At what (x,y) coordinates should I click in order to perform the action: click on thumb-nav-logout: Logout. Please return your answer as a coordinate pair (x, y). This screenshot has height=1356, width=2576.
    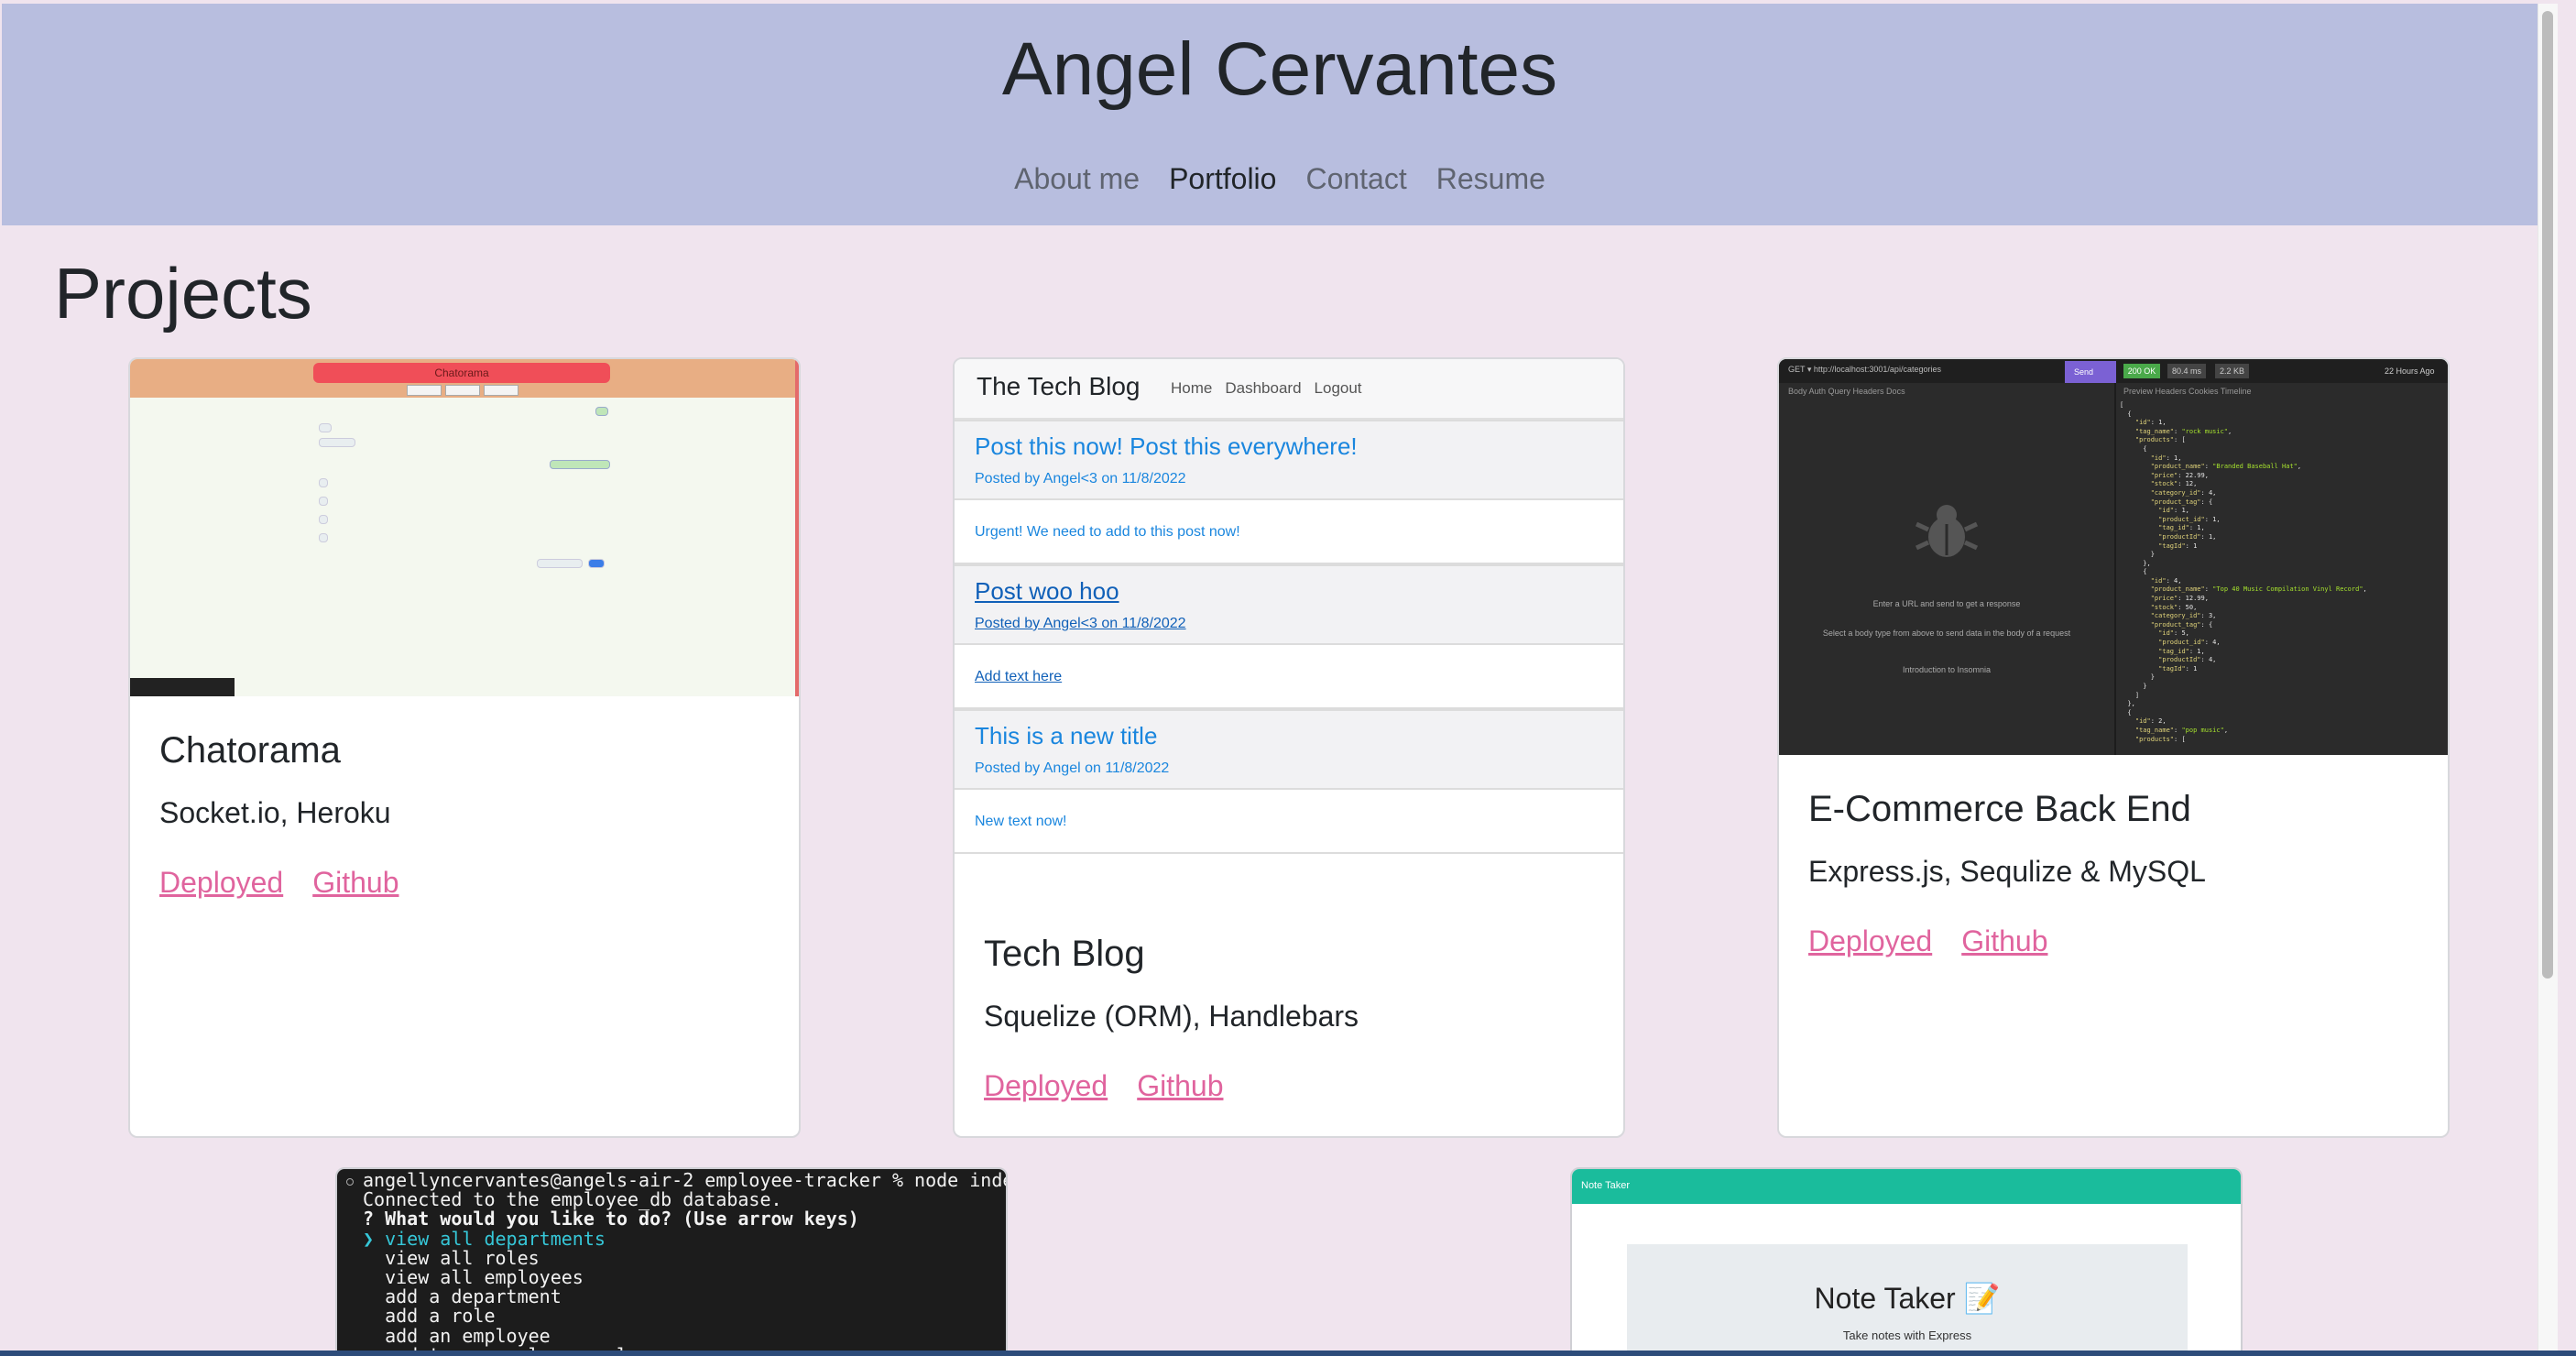
    Looking at the image, I should click on (1338, 388).